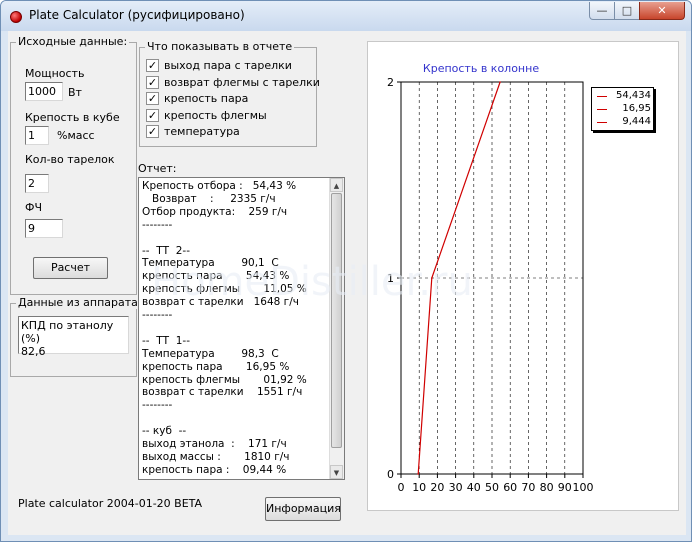 This screenshot has width=692, height=542. I want to click on y-tick-label: 1, so click(390, 278).